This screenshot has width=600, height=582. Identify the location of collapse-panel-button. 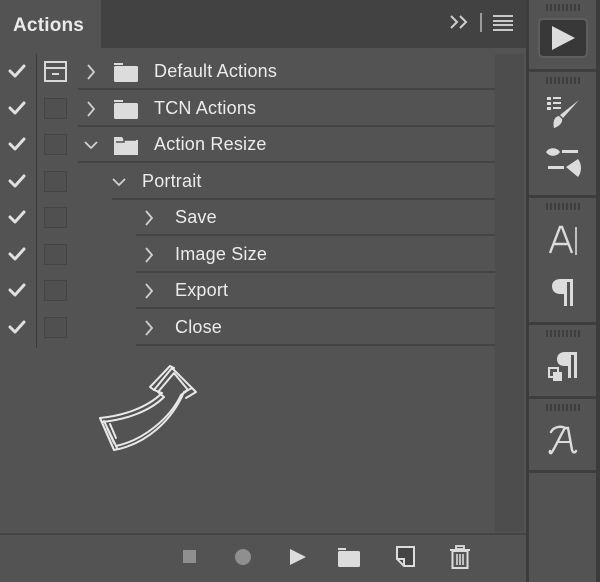
(459, 22).